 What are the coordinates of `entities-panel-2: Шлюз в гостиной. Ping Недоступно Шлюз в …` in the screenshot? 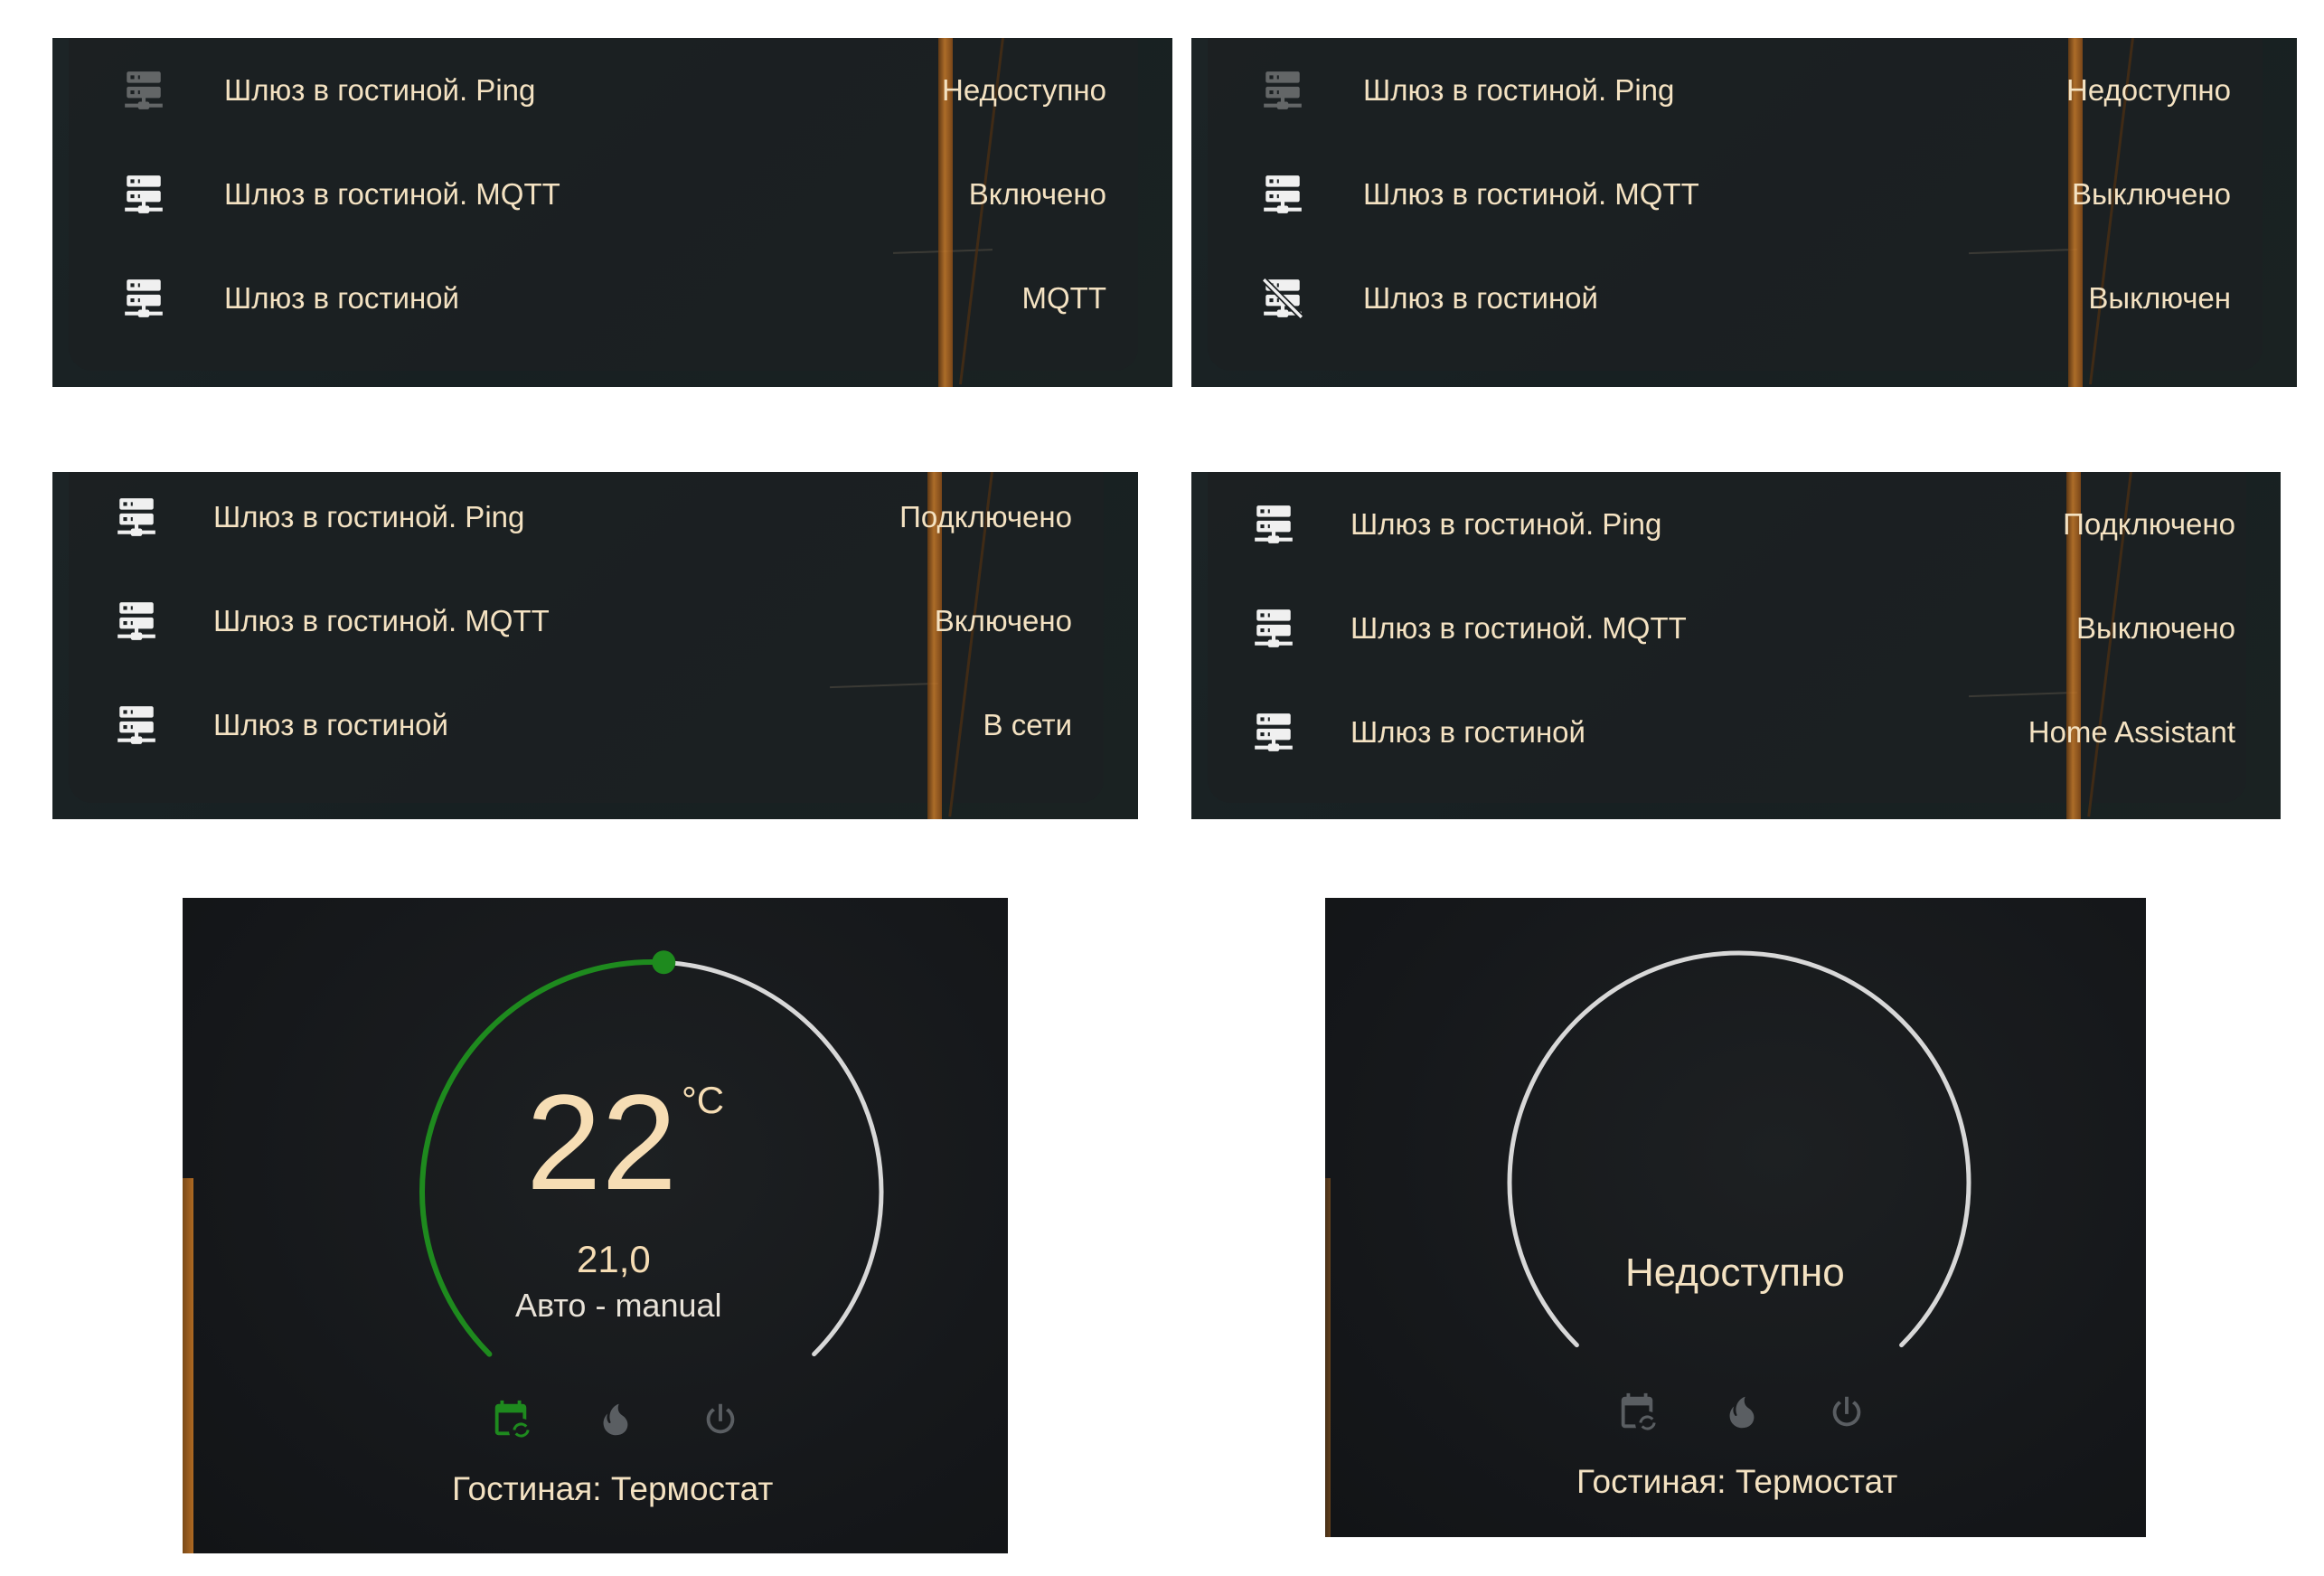 It's located at (1744, 212).